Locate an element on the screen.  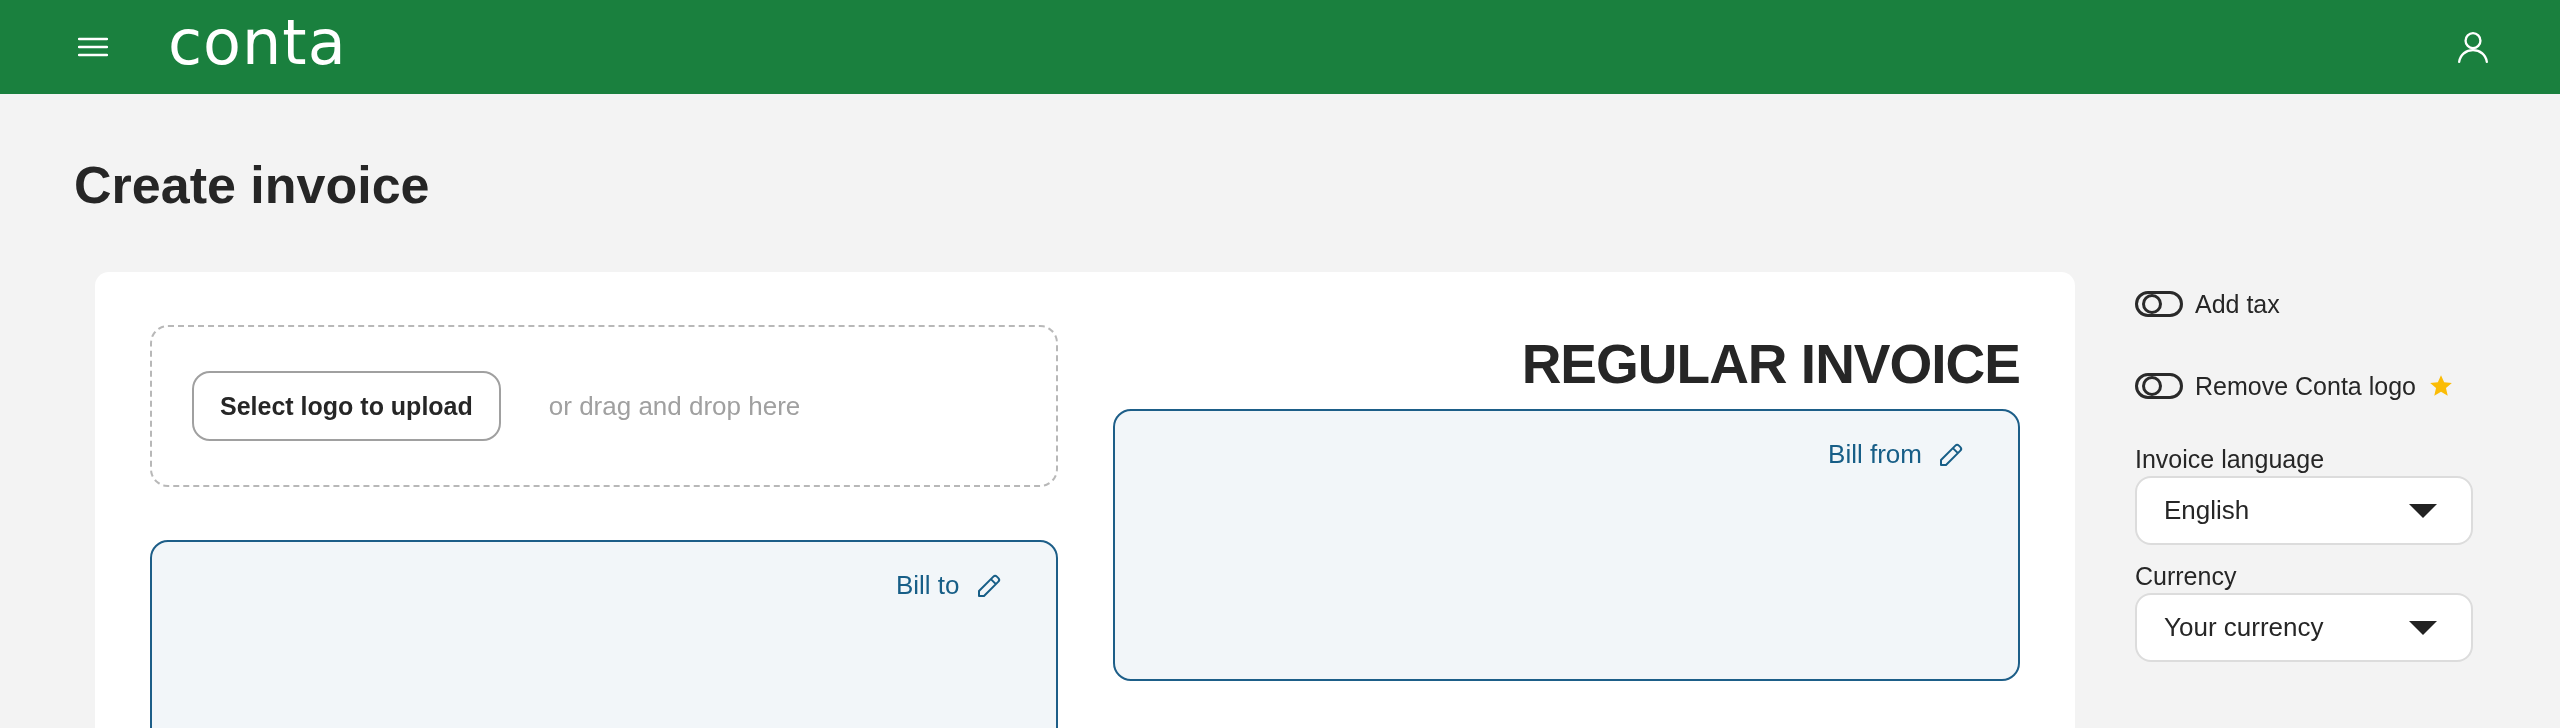
dropdown: Your currency is located at coordinates (2304, 627).